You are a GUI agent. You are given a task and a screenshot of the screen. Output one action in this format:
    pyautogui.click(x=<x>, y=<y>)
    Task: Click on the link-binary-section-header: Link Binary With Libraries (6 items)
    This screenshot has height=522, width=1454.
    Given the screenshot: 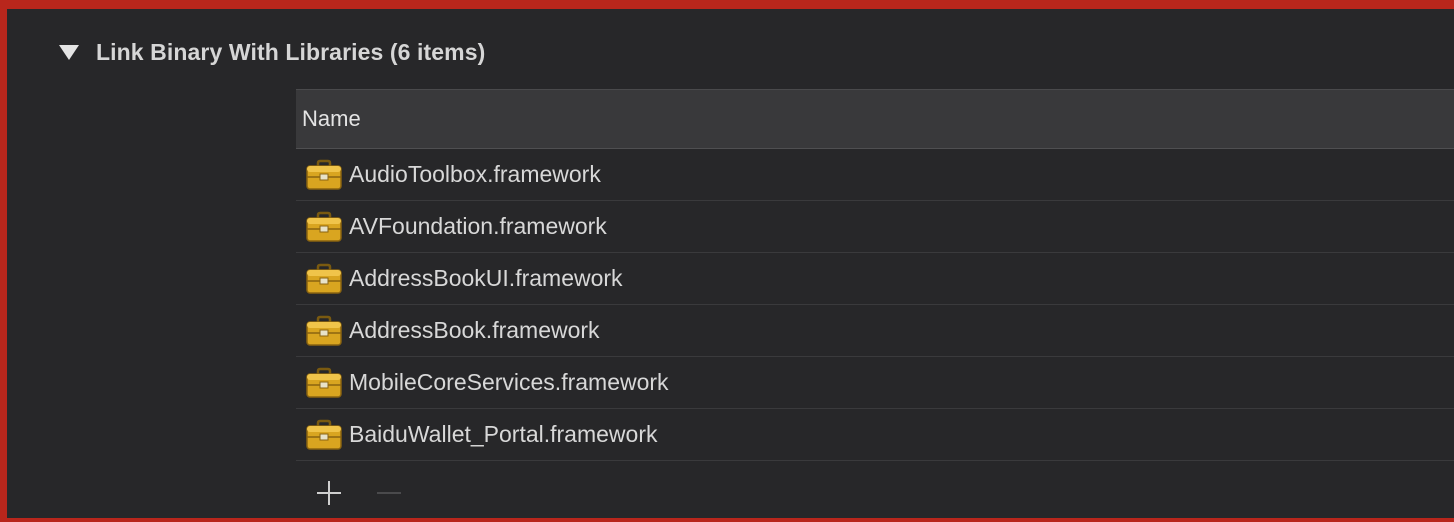 What is the action you would take?
    pyautogui.click(x=272, y=52)
    